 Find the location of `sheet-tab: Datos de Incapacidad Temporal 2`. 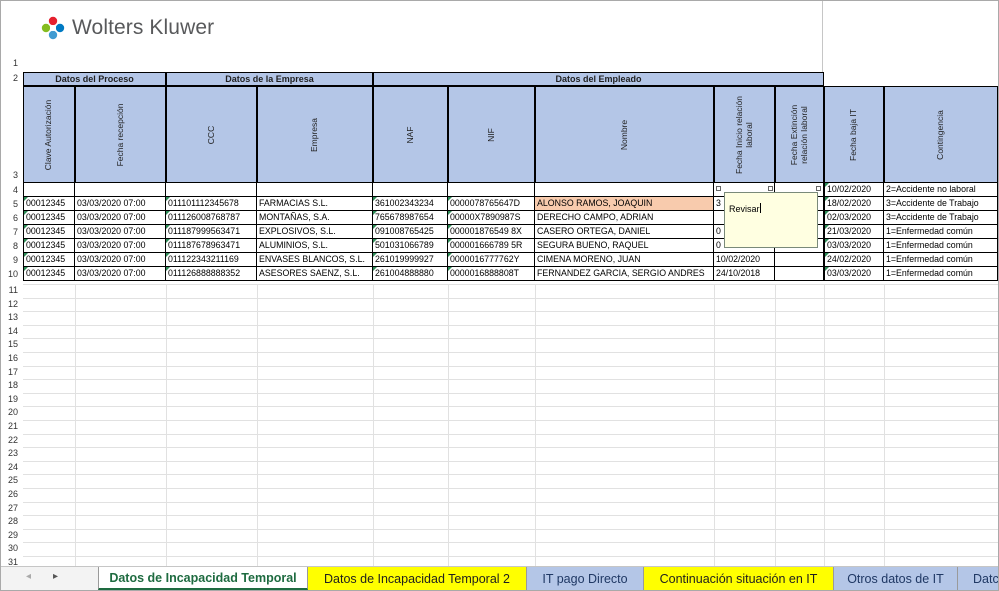

sheet-tab: Datos de Incapacidad Temporal 2 is located at coordinates (417, 578).